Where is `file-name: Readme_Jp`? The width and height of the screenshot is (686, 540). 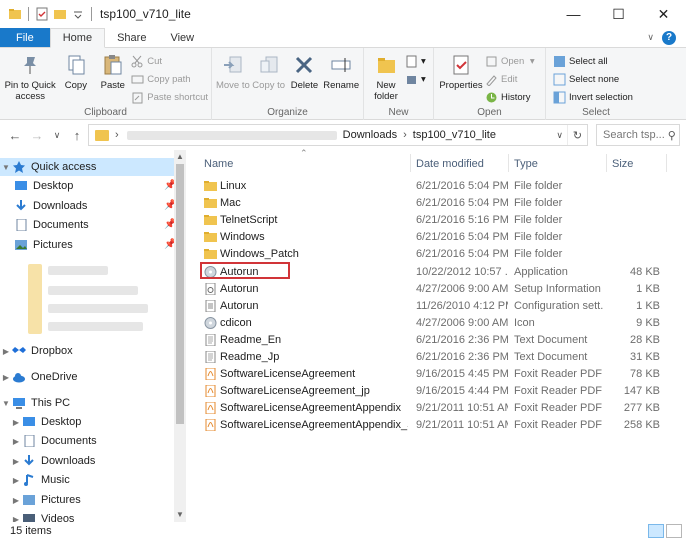
file-name: Readme_Jp is located at coordinates (250, 357).